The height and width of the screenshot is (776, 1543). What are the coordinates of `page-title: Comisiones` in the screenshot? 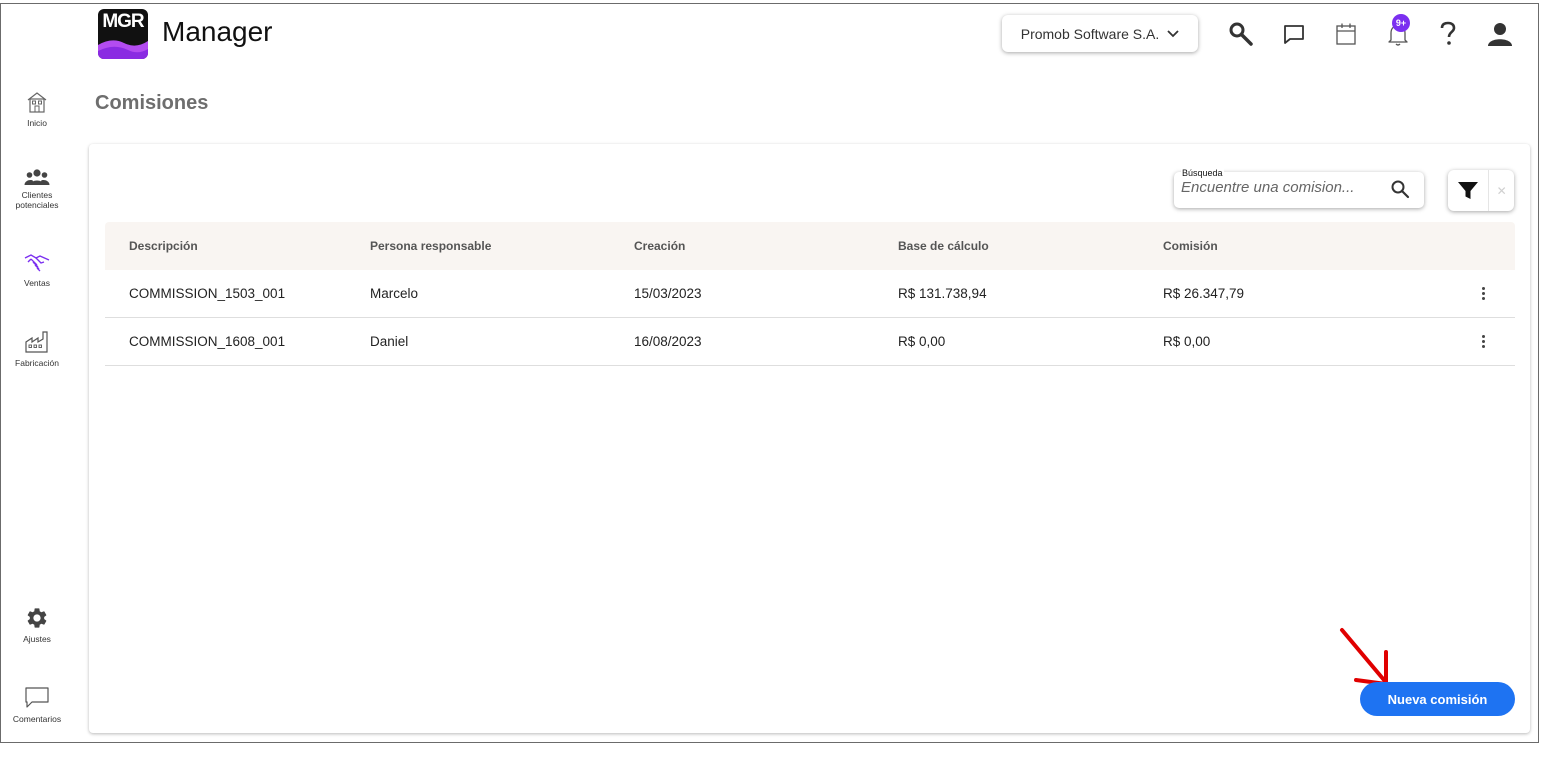 It's located at (152, 103).